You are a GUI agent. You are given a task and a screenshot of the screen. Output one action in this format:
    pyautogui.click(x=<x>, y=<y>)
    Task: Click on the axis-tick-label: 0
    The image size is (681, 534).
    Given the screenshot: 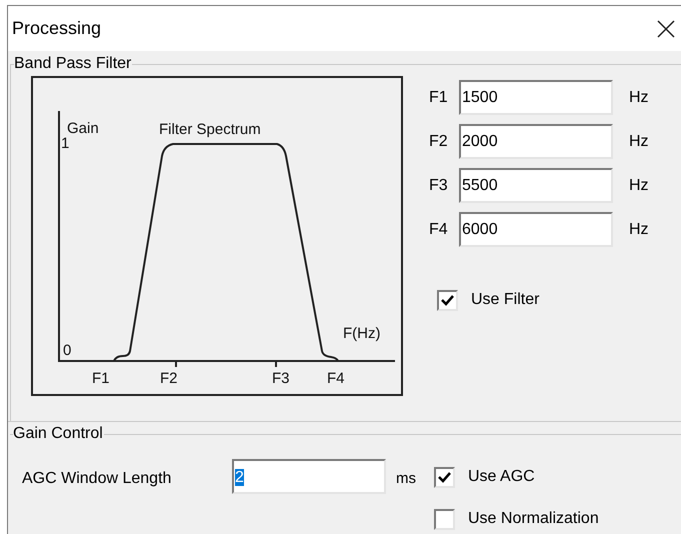 What is the action you would take?
    pyautogui.click(x=67, y=350)
    